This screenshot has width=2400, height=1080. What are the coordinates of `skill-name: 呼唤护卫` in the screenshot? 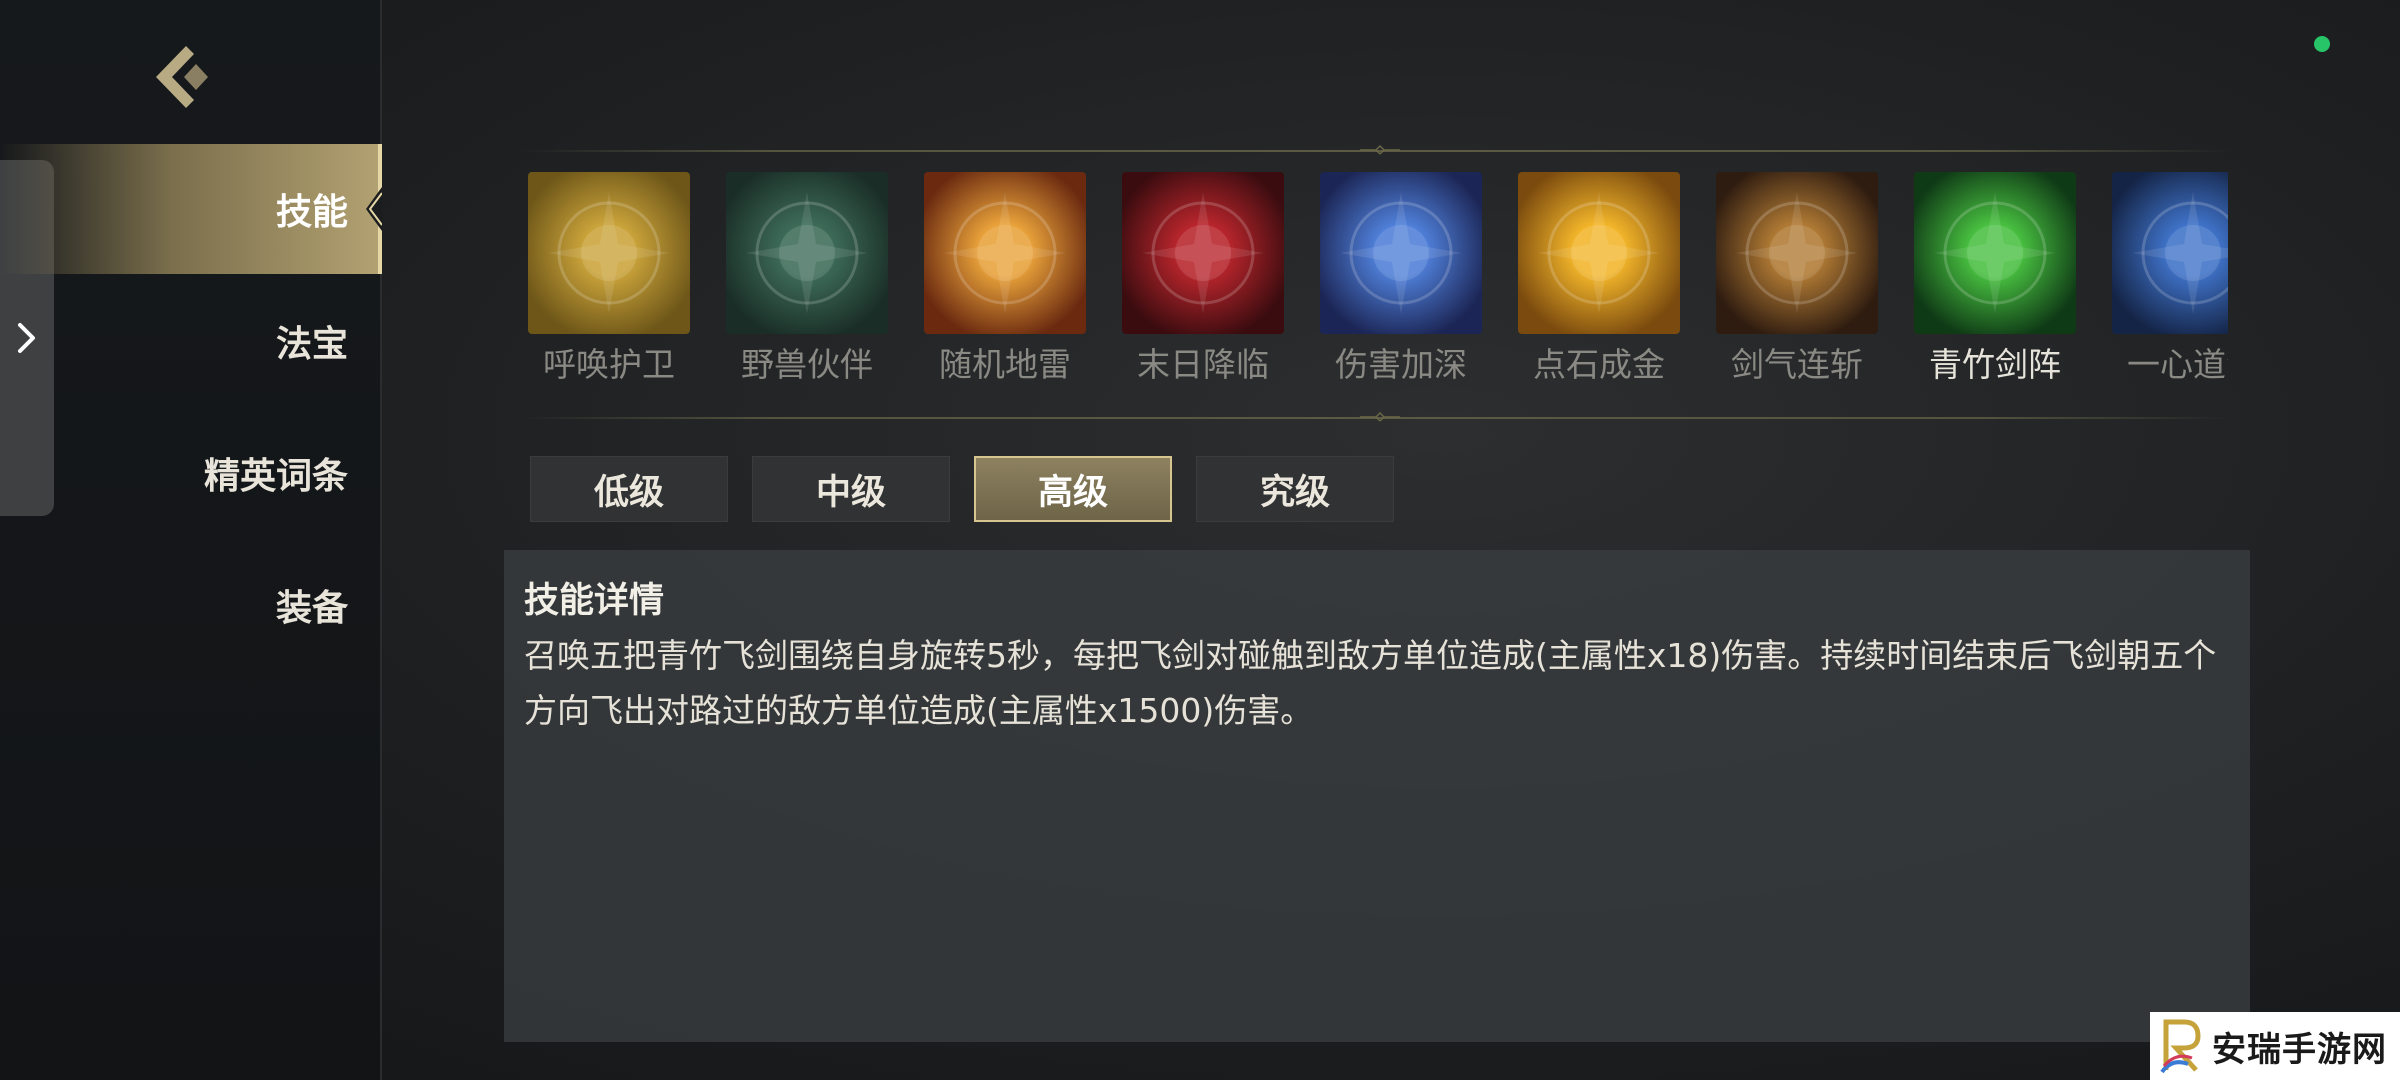 It's located at (609, 364).